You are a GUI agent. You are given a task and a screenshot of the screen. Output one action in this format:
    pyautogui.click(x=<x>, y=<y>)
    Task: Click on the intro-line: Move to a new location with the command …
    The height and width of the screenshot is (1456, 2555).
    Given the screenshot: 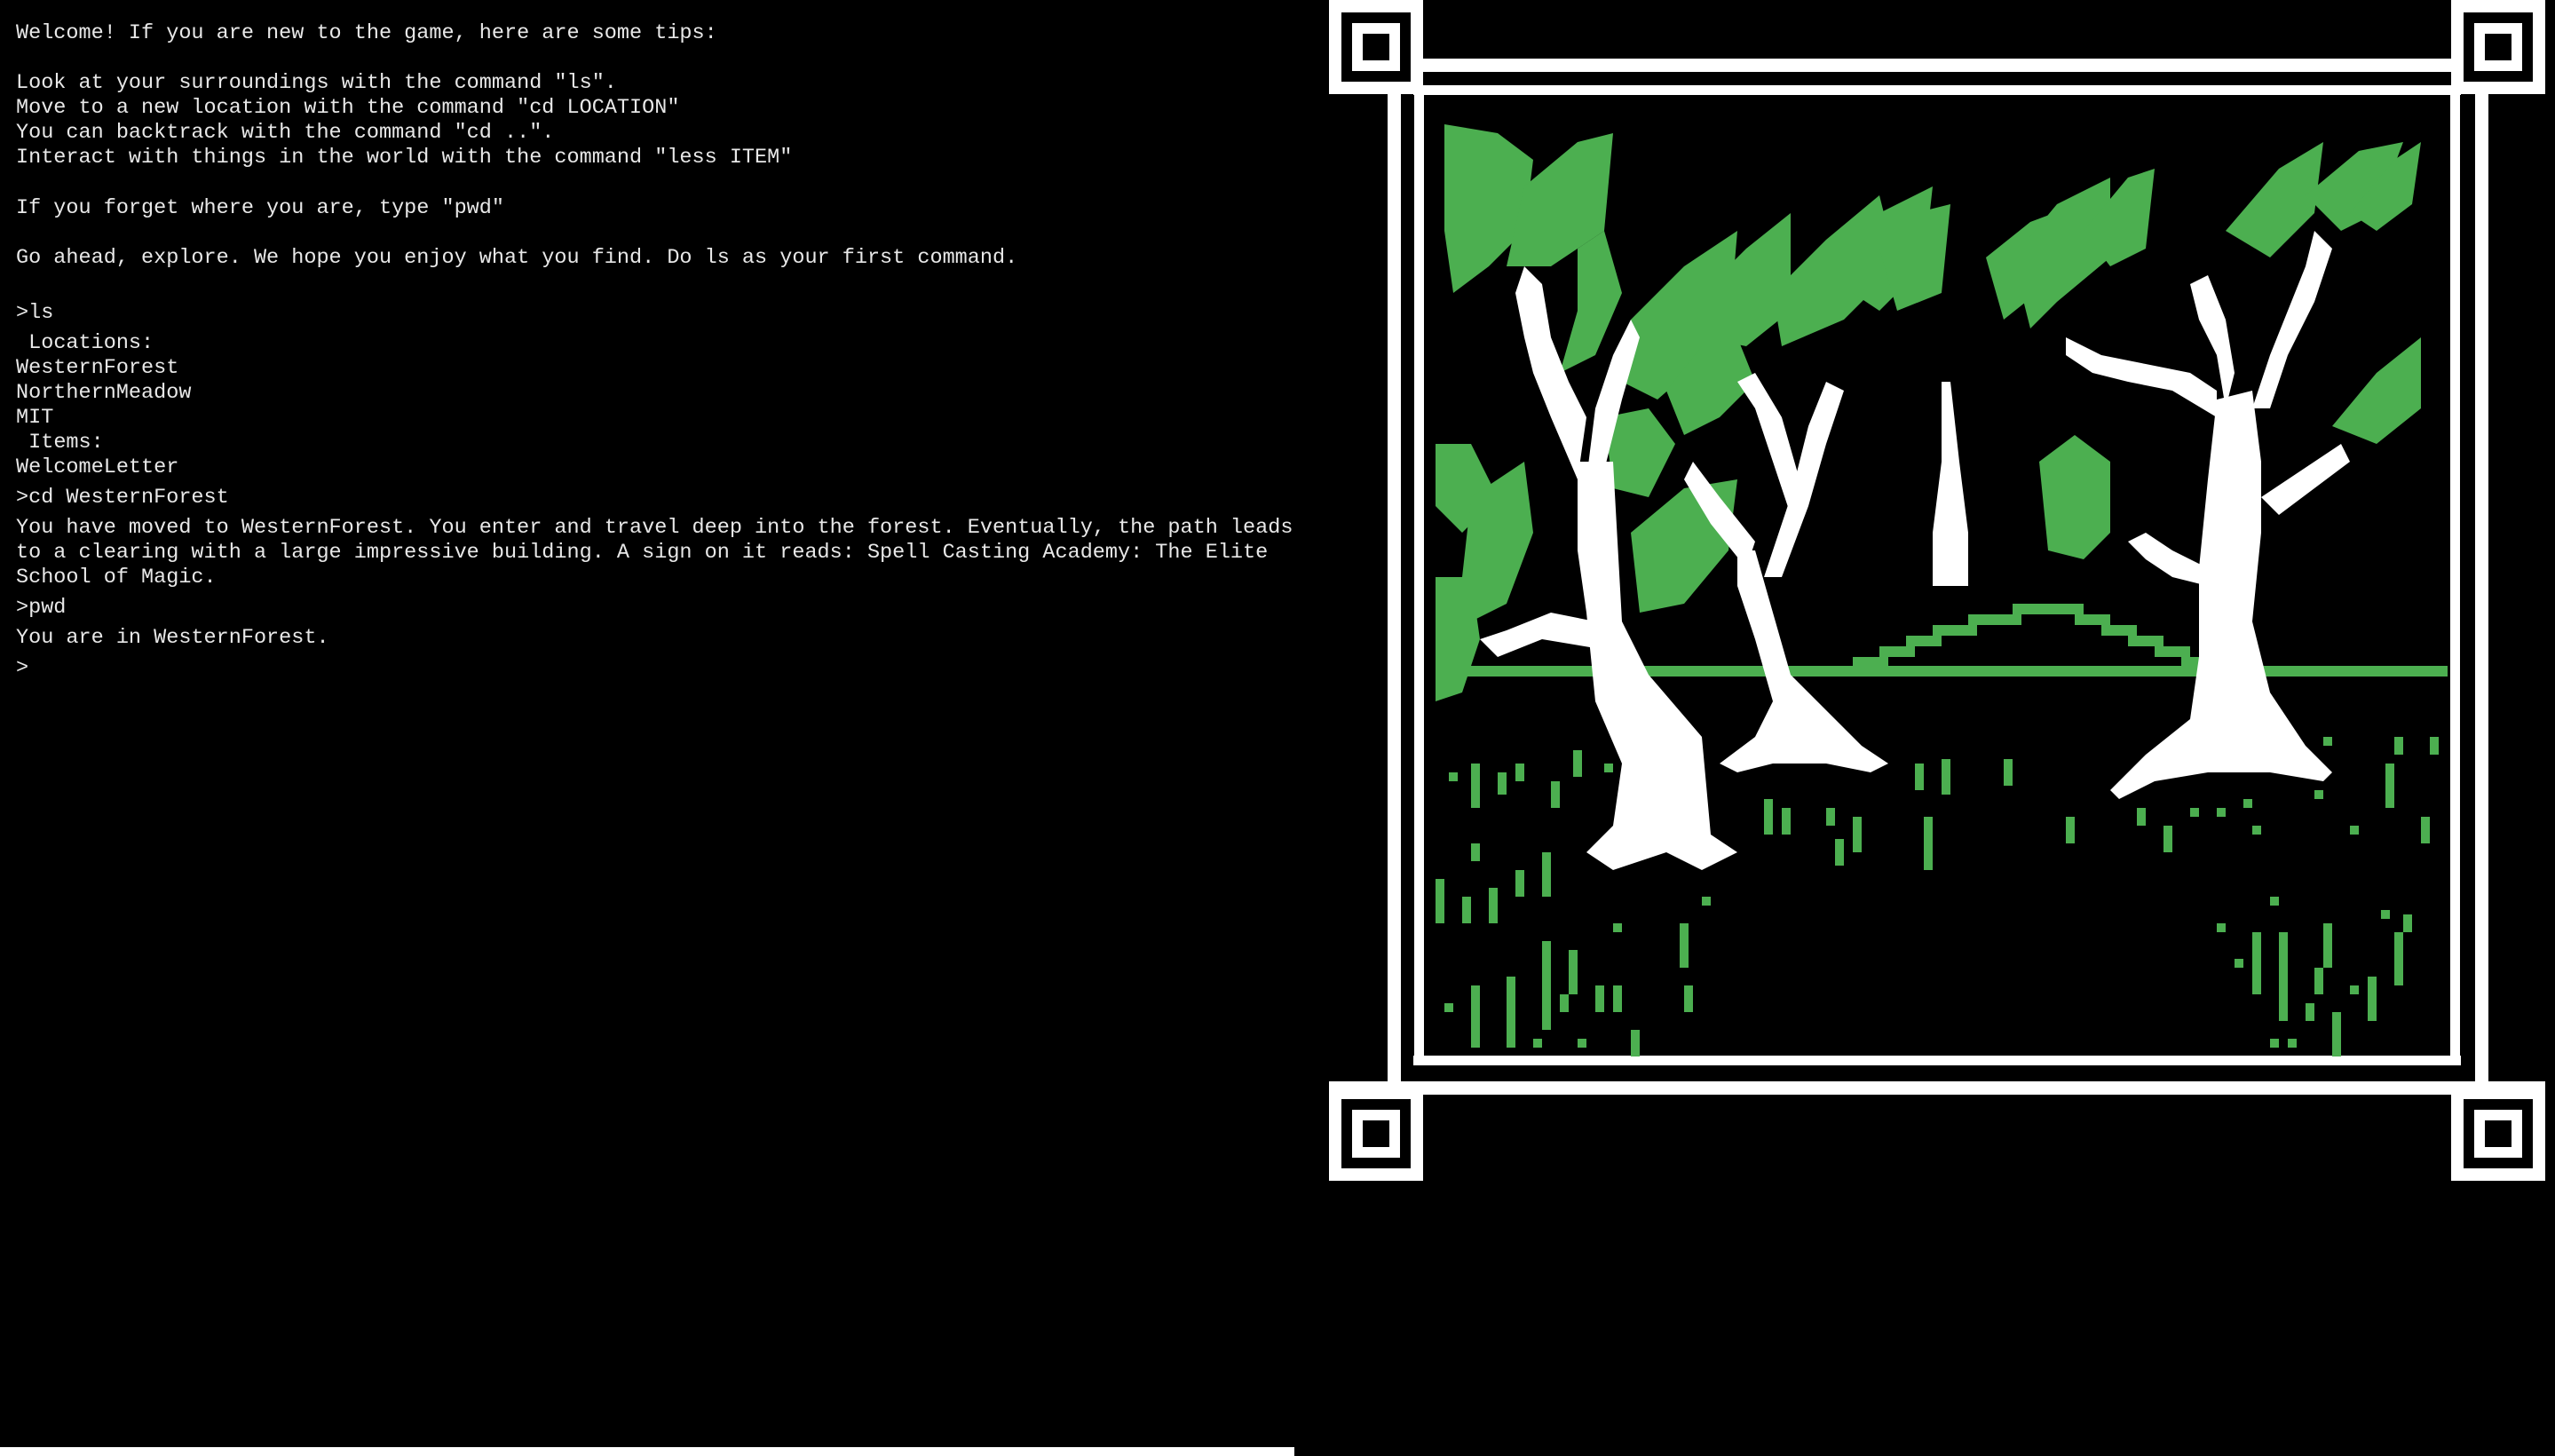 What is the action you would take?
    pyautogui.click(x=348, y=108)
    